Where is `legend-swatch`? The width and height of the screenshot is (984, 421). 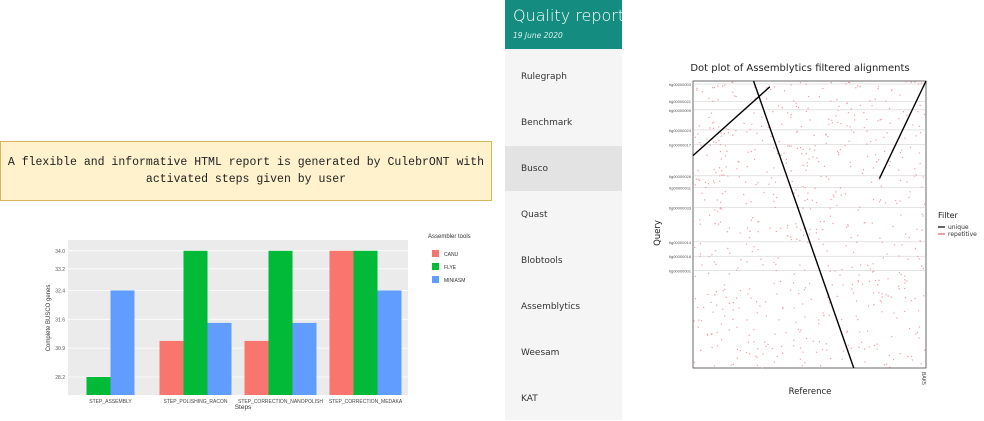 legend-swatch is located at coordinates (435, 253).